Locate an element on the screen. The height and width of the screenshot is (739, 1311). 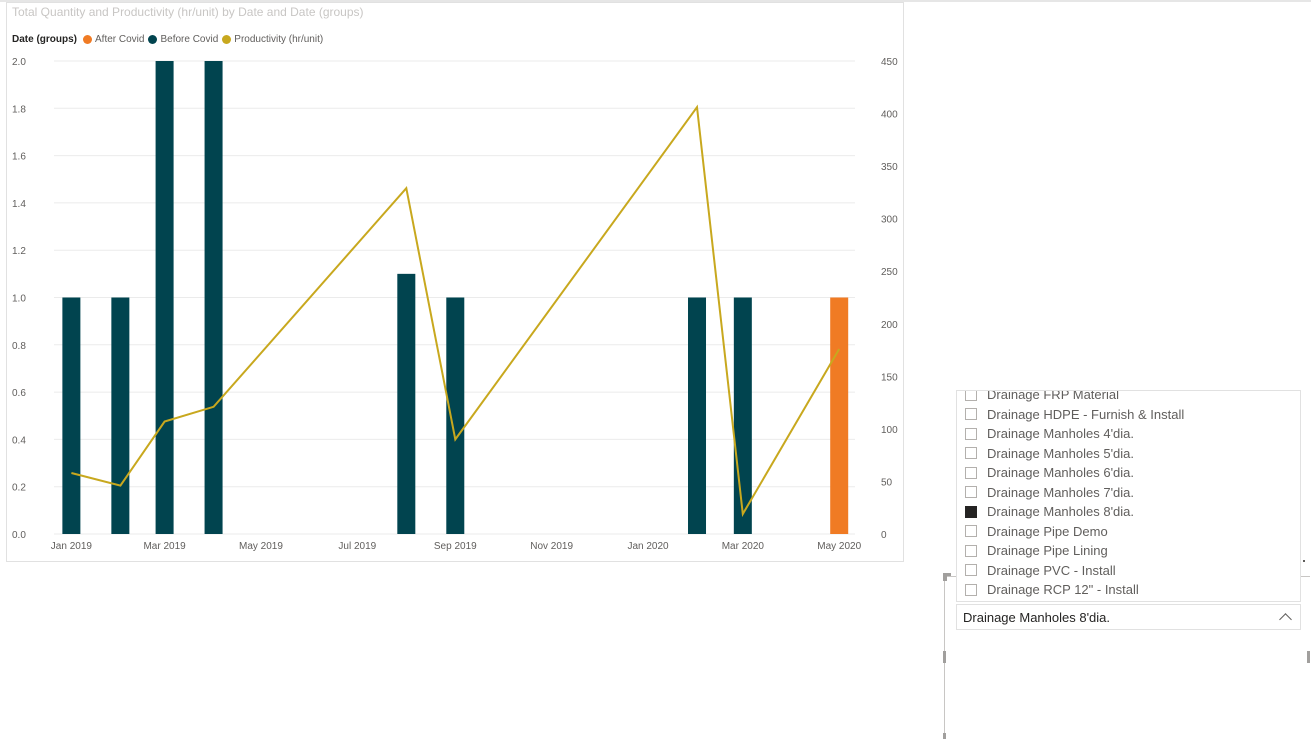
slicer-selected-value: Drainage Manholes 8'dia. is located at coordinates (1037, 617).